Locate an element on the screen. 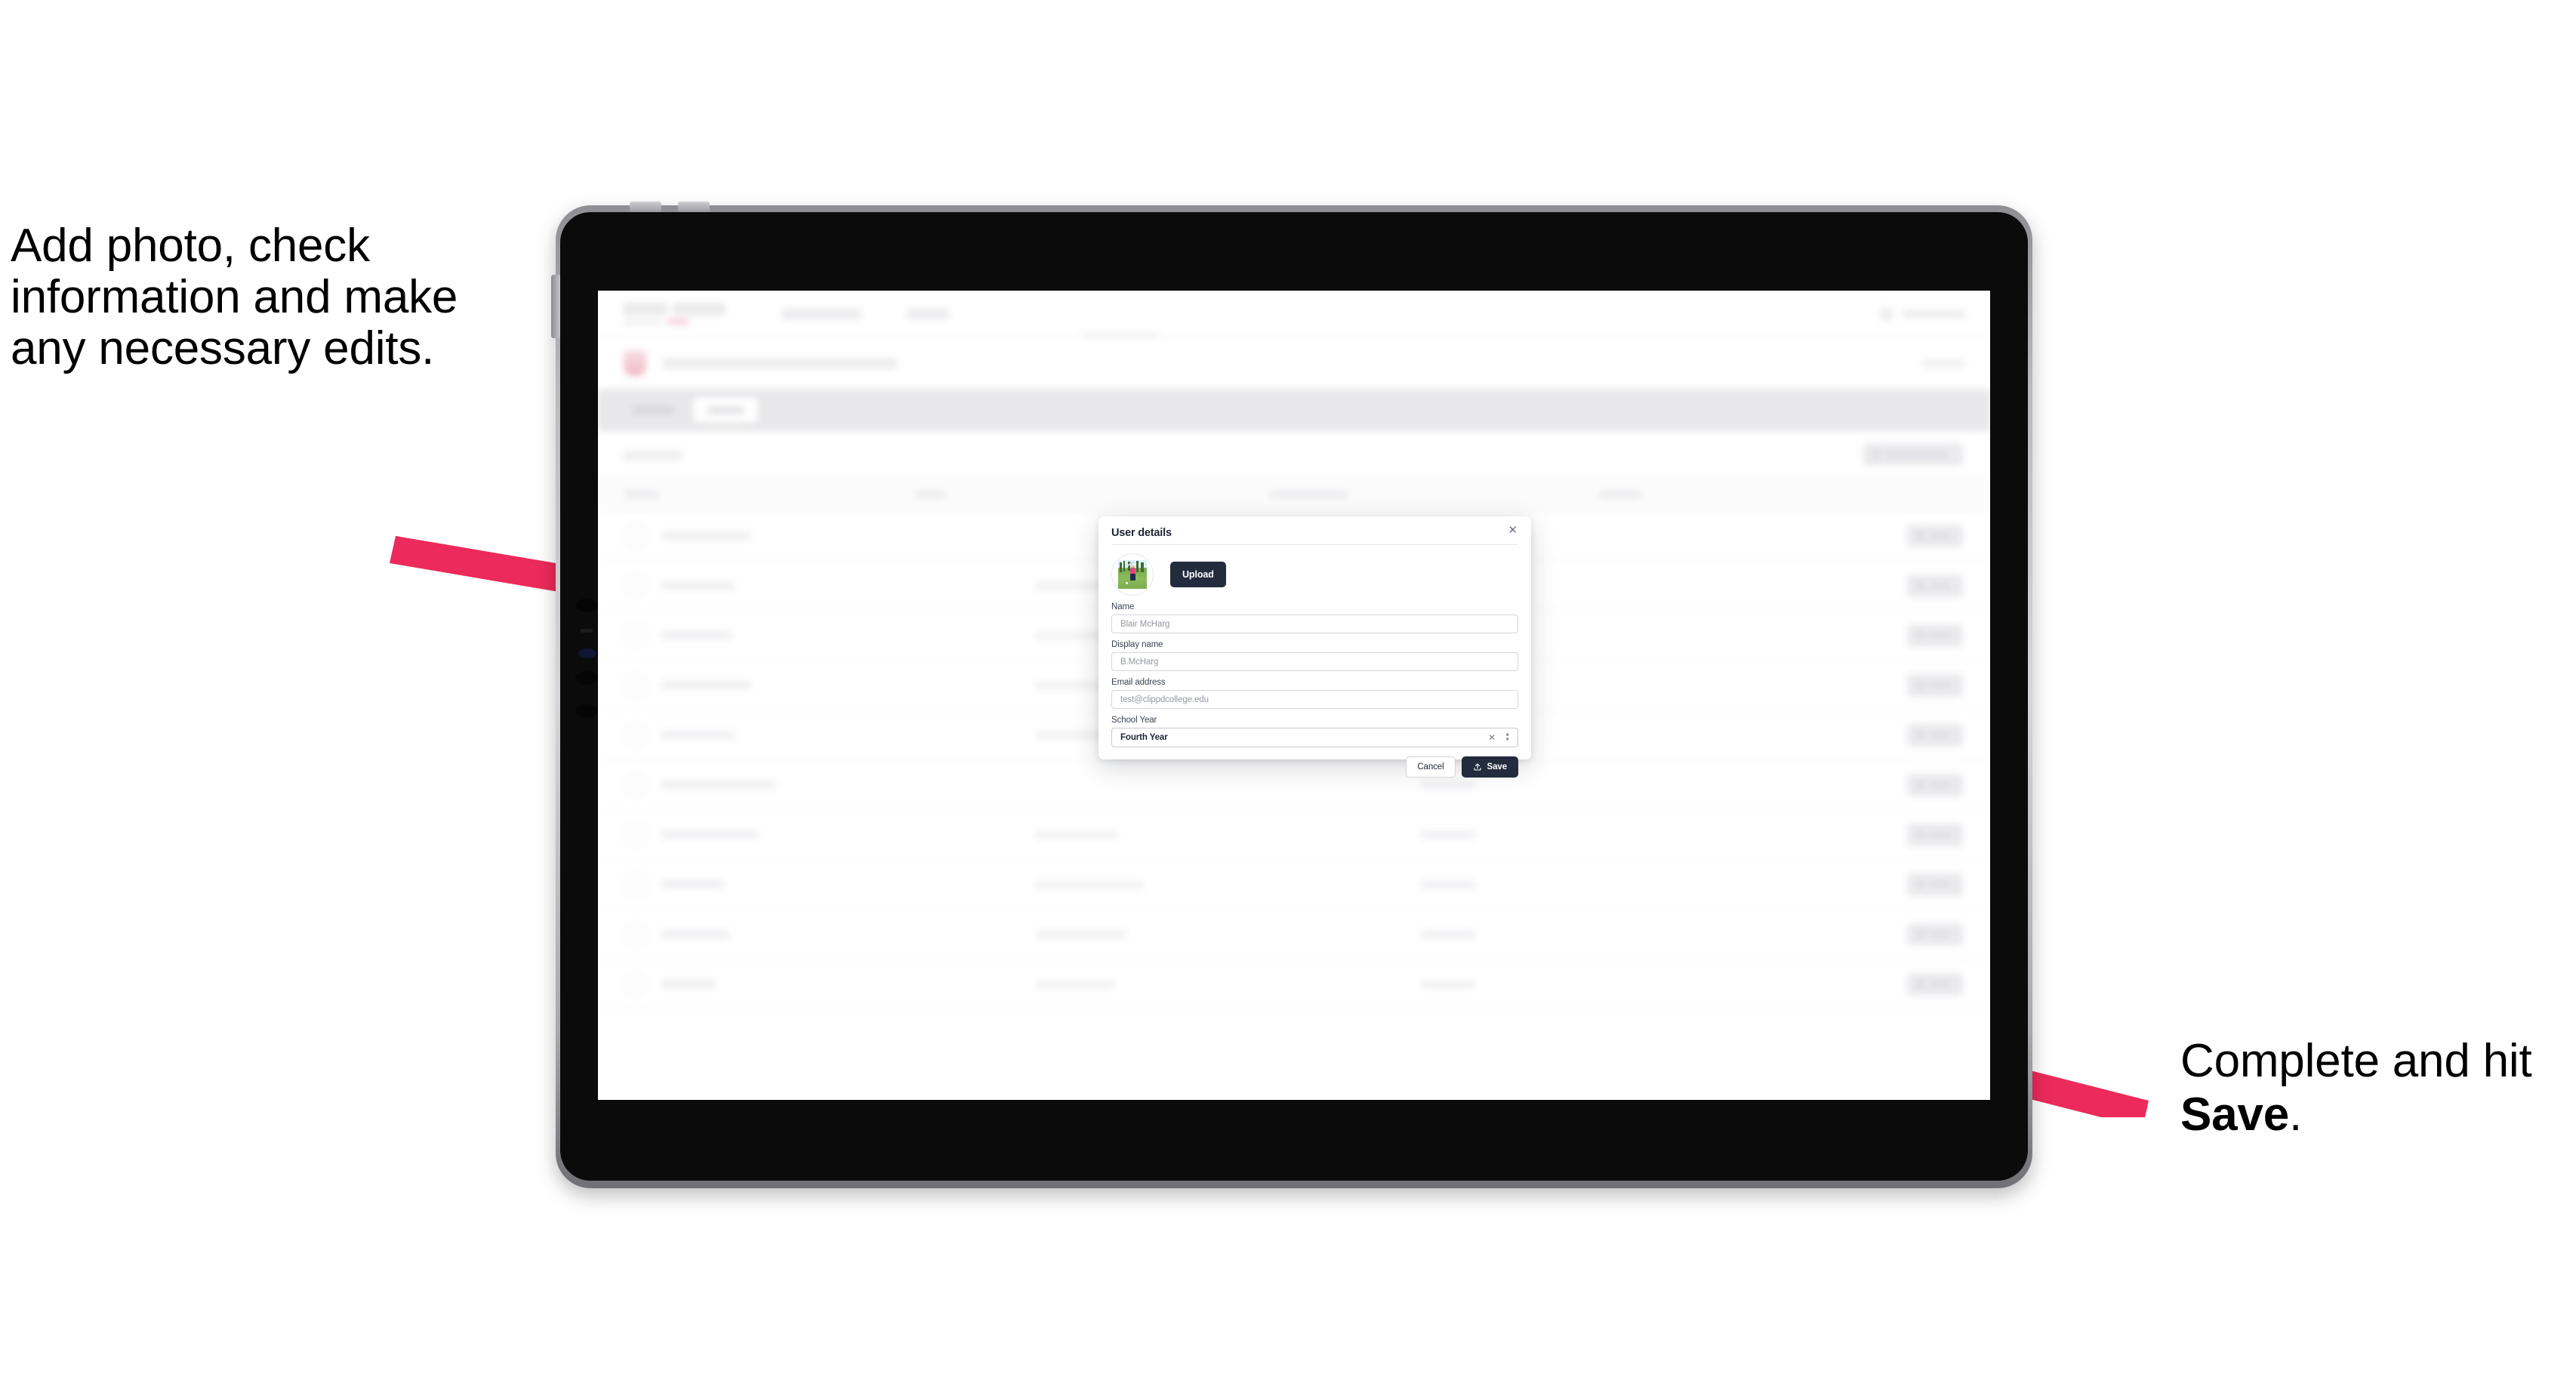  save-label: Save is located at coordinates (1497, 767).